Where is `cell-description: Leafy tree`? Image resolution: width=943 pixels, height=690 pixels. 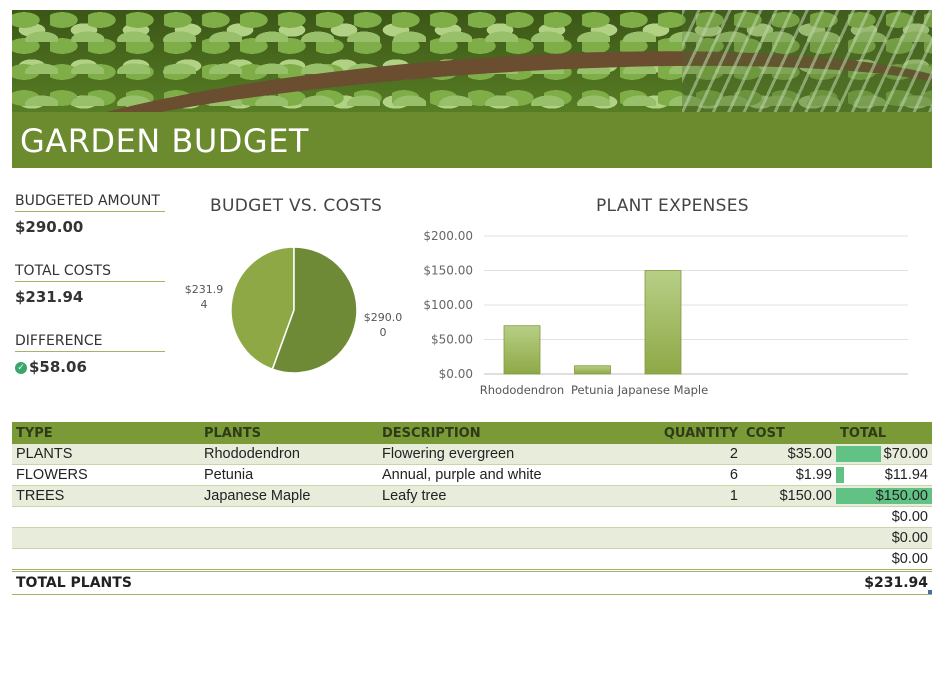 cell-description: Leafy tree is located at coordinates (513, 496).